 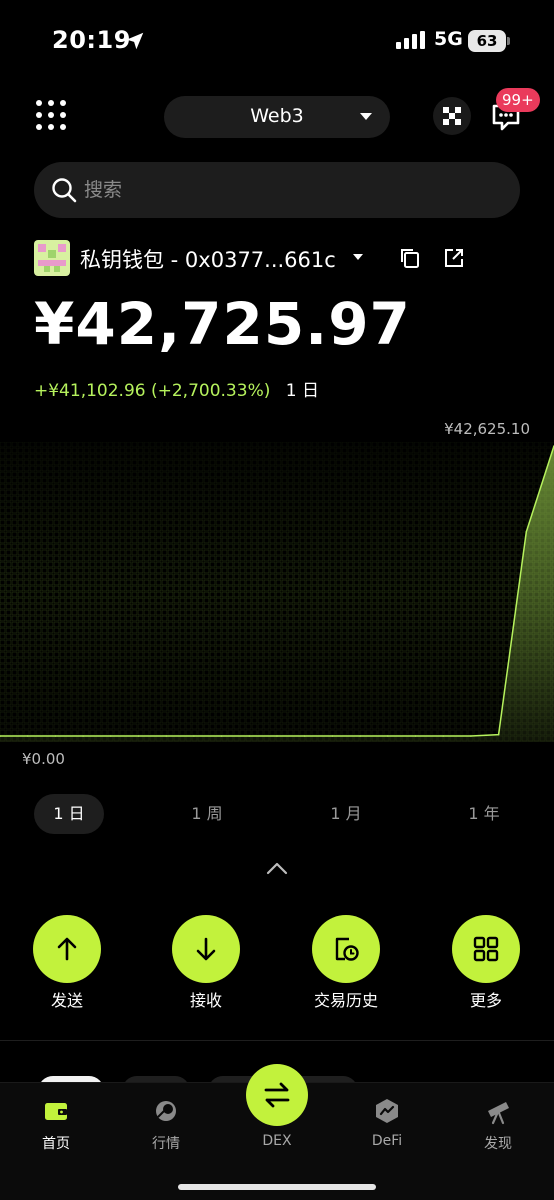 What do you see at coordinates (346, 814) in the screenshot?
I see `range-tab-1m: 1 月` at bounding box center [346, 814].